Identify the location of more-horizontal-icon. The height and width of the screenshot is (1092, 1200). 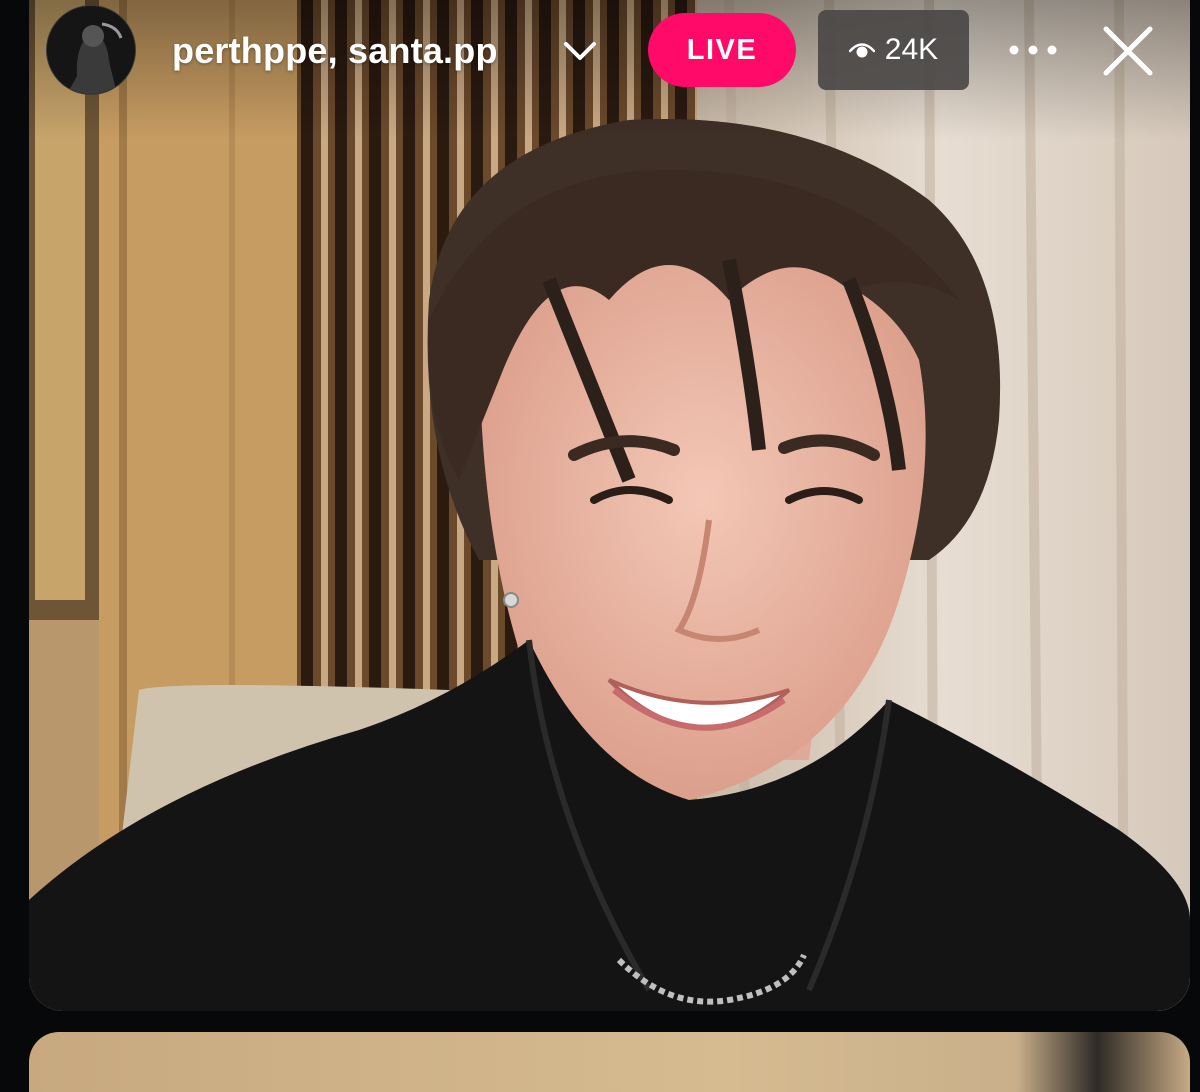
(1033, 50).